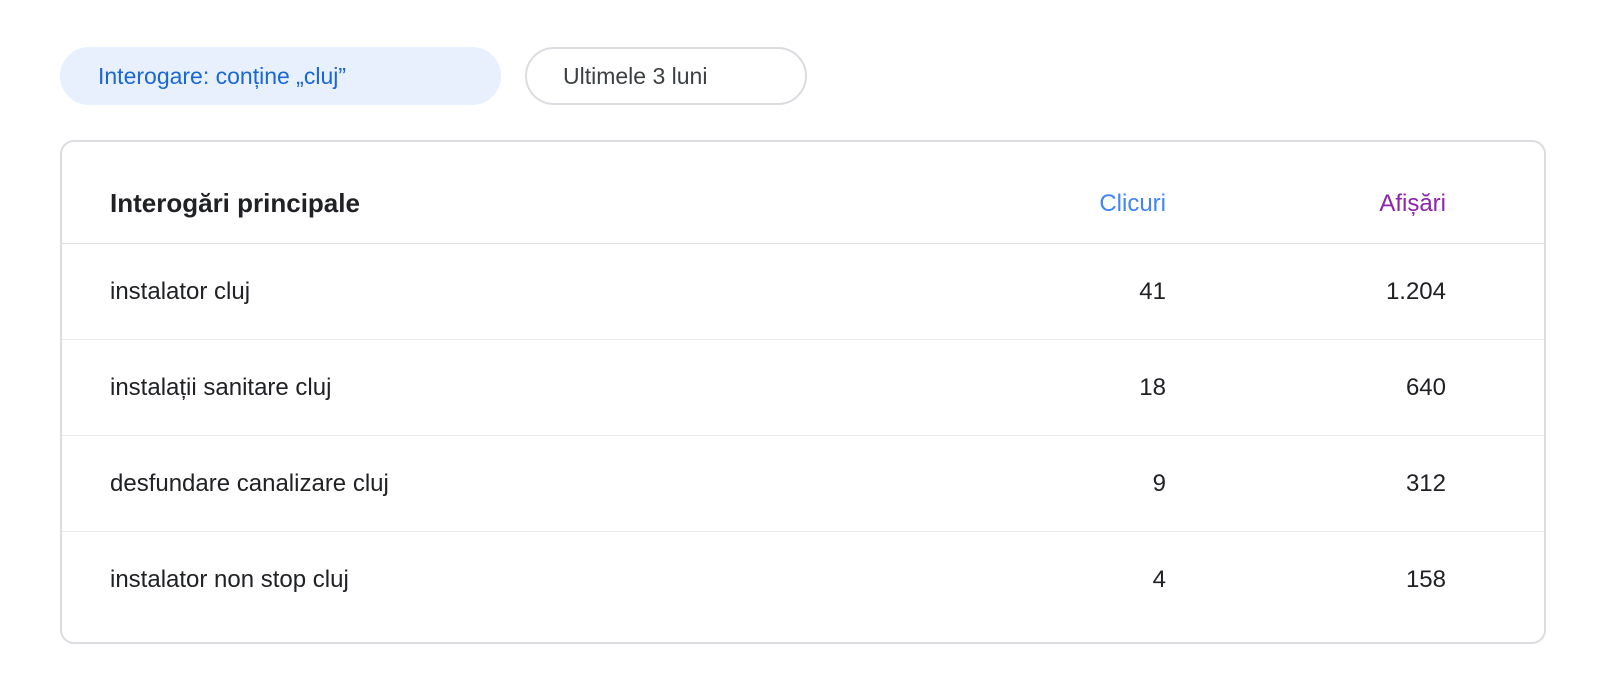 This screenshot has height=700, width=1600. Describe the element at coordinates (229, 579) in the screenshot. I see `query-cell: instalator non stop cluj` at that location.